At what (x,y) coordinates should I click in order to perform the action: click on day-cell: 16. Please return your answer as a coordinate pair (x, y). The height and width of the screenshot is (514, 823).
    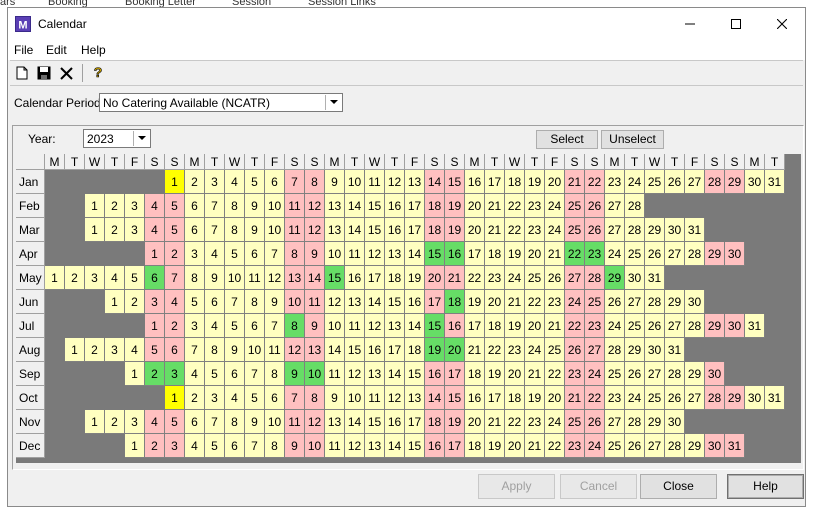
    Looking at the image, I should click on (395, 206).